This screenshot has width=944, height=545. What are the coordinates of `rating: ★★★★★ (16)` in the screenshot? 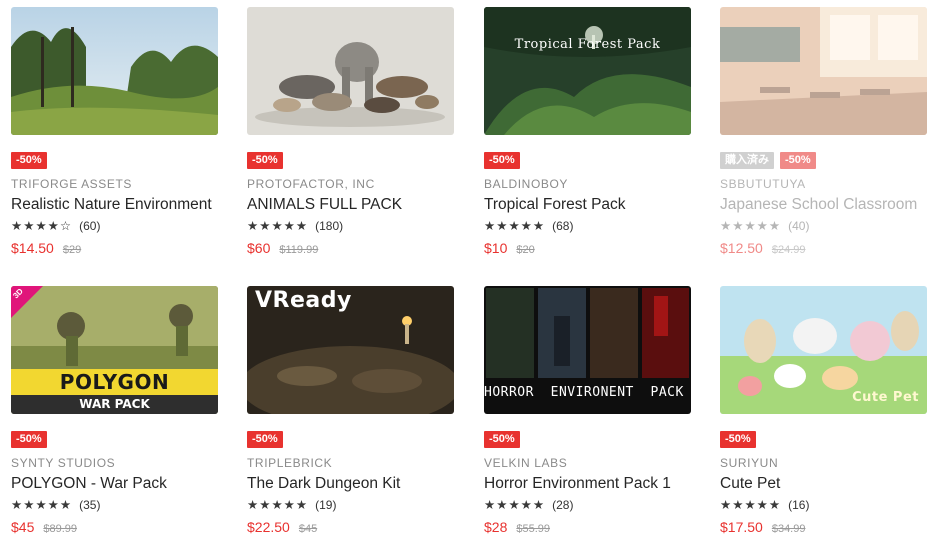 It's located at (823, 505).